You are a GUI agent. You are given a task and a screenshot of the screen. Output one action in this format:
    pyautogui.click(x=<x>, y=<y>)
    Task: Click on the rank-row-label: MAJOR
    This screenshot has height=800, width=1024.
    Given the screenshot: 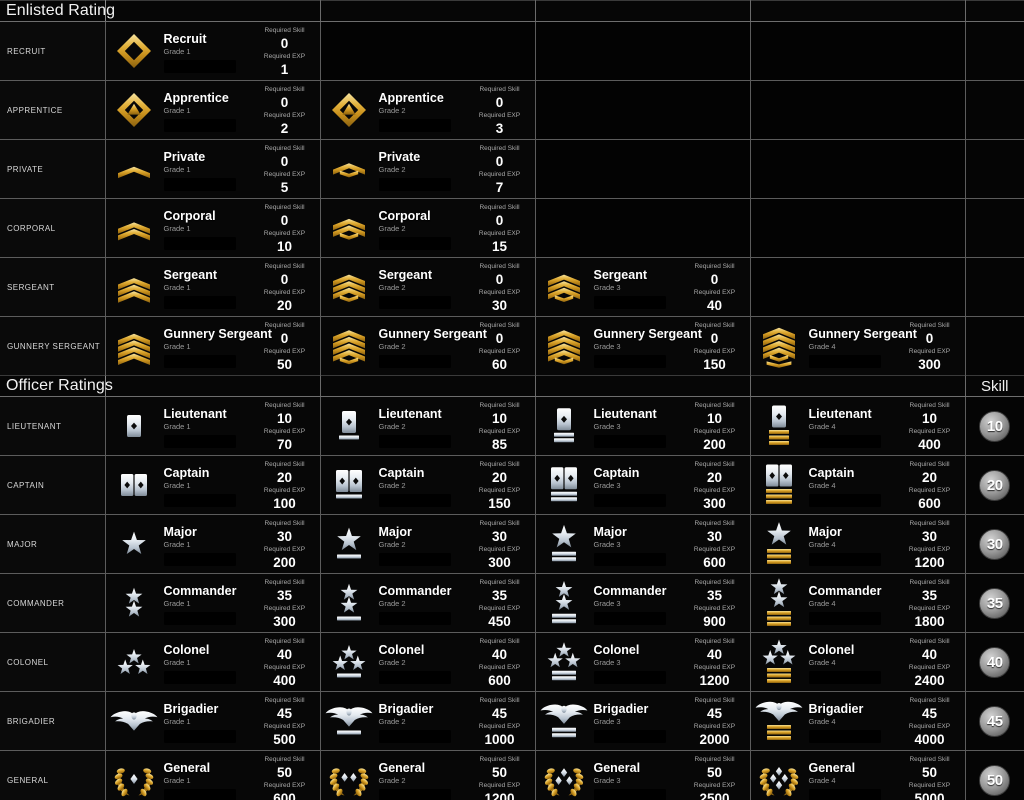 What is the action you would take?
    pyautogui.click(x=53, y=544)
    